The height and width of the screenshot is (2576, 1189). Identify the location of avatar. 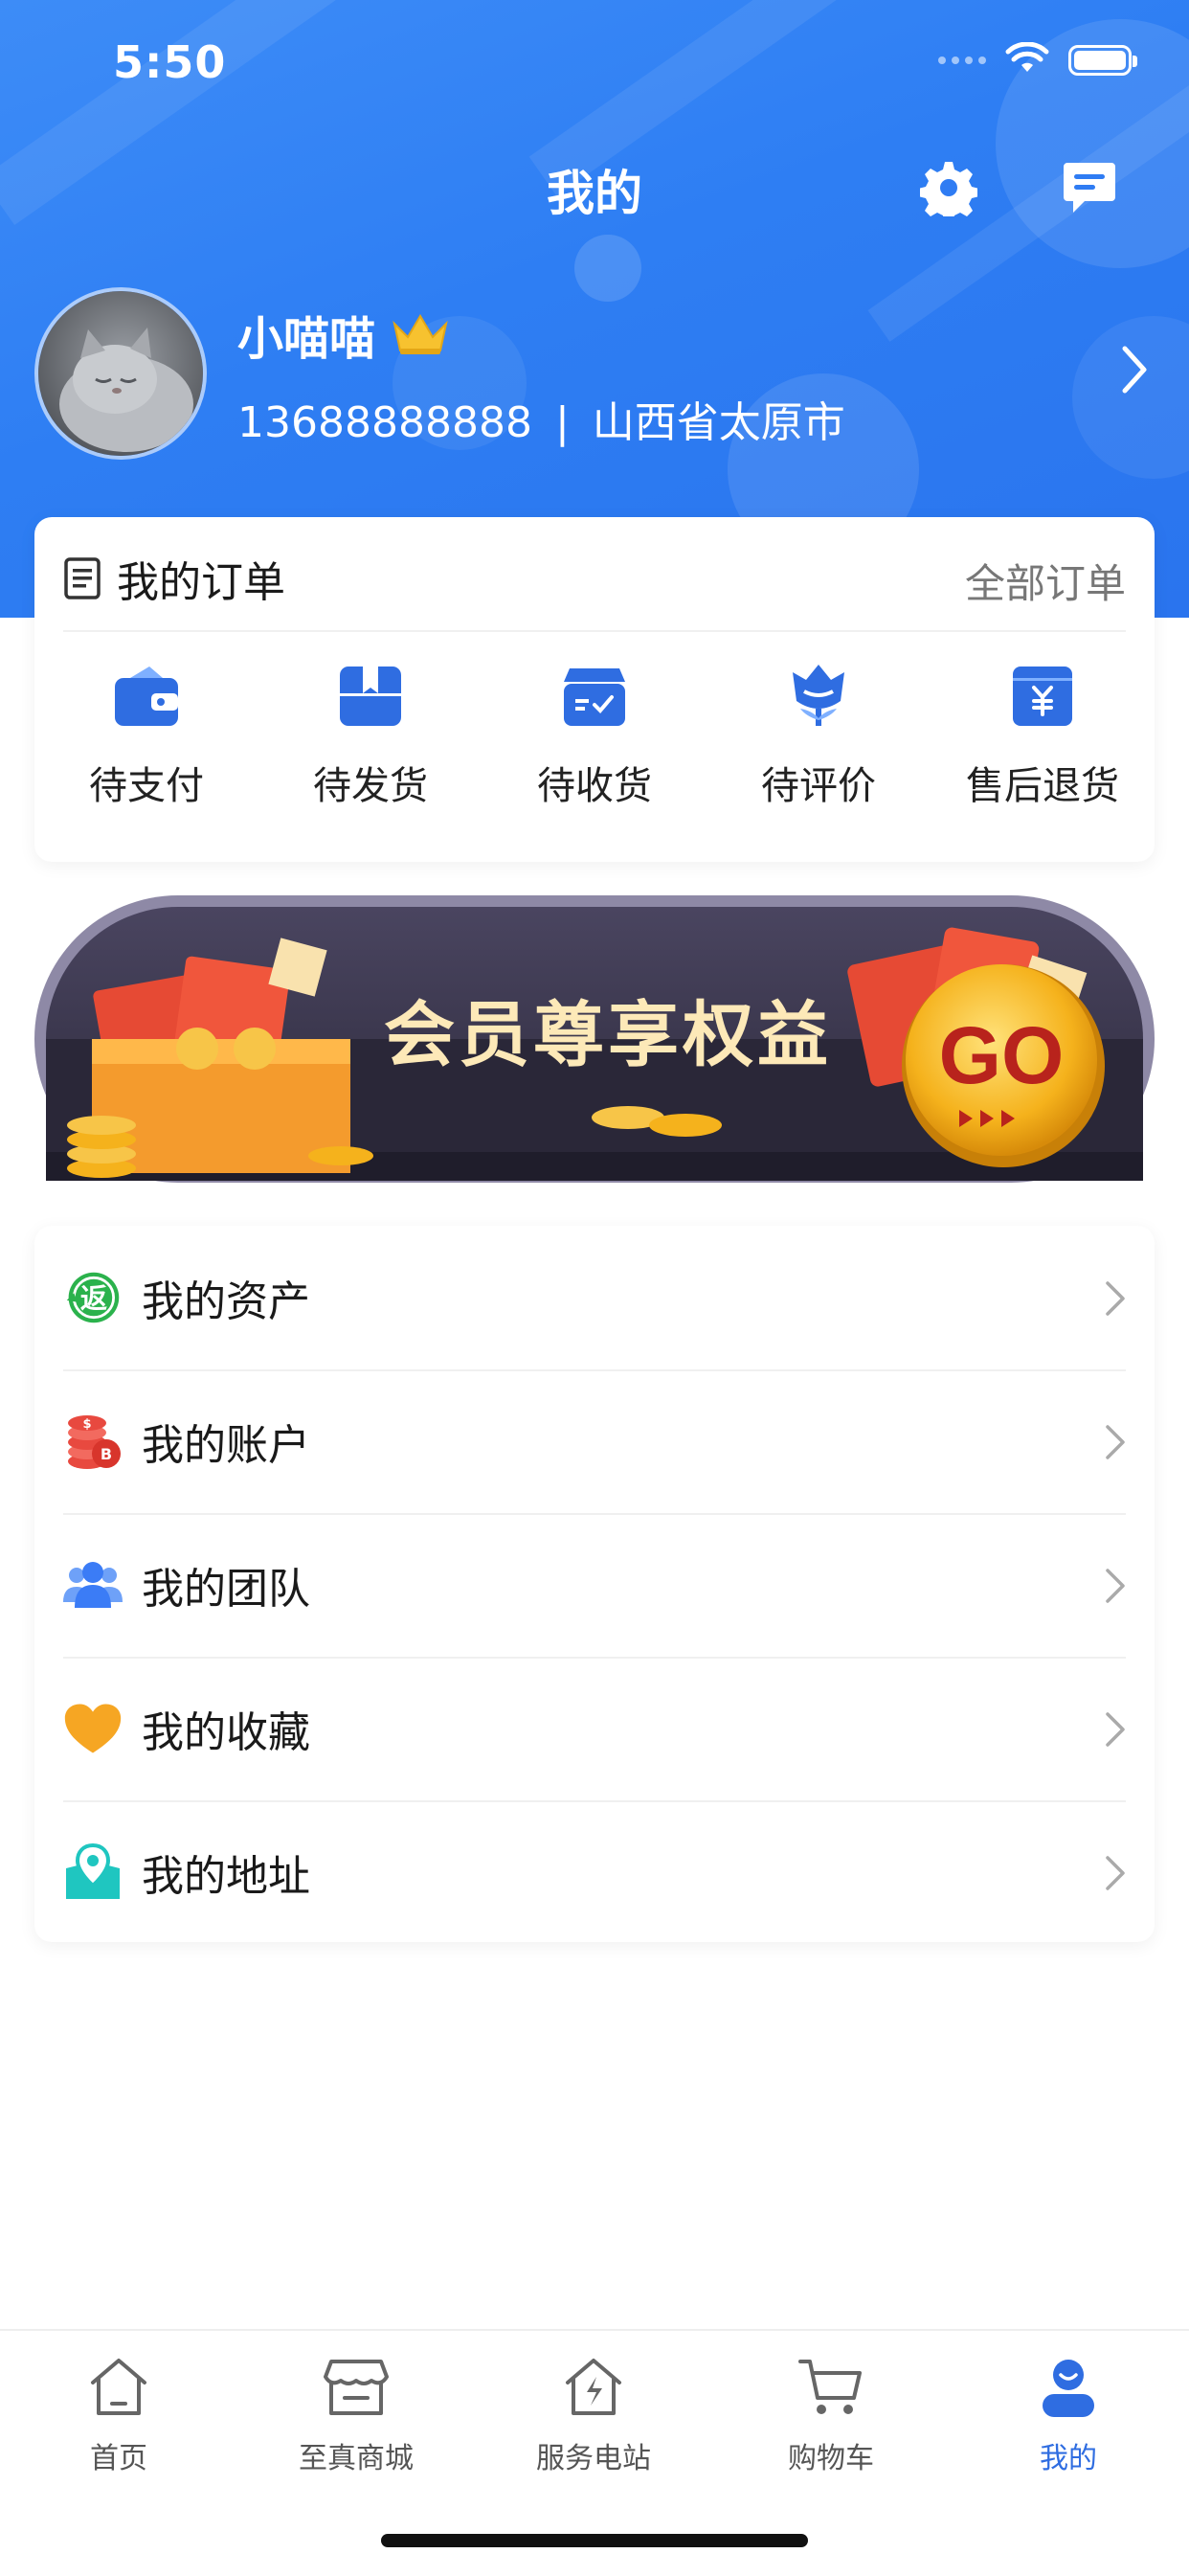
(120, 373).